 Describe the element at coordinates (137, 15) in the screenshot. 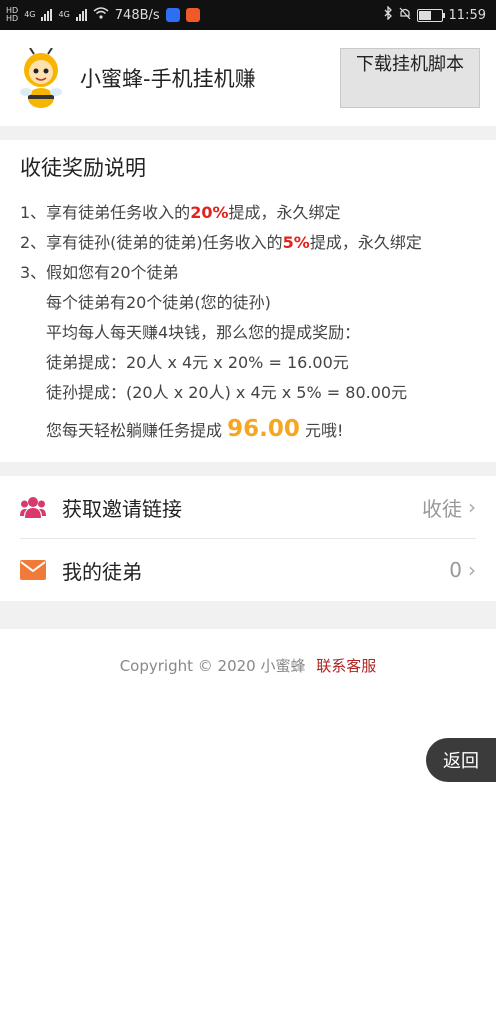

I see `network-speed: 748B/s` at that location.